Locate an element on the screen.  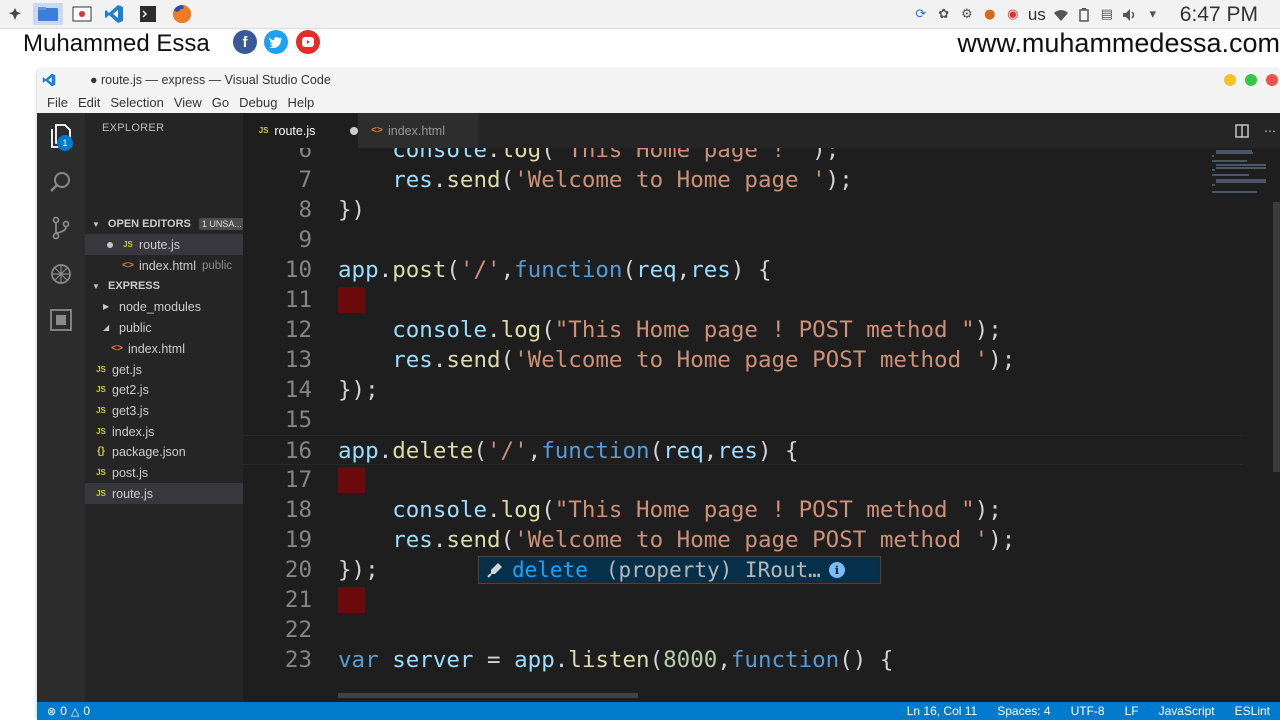
app-indicator-icon: ● is located at coordinates (990, 15).